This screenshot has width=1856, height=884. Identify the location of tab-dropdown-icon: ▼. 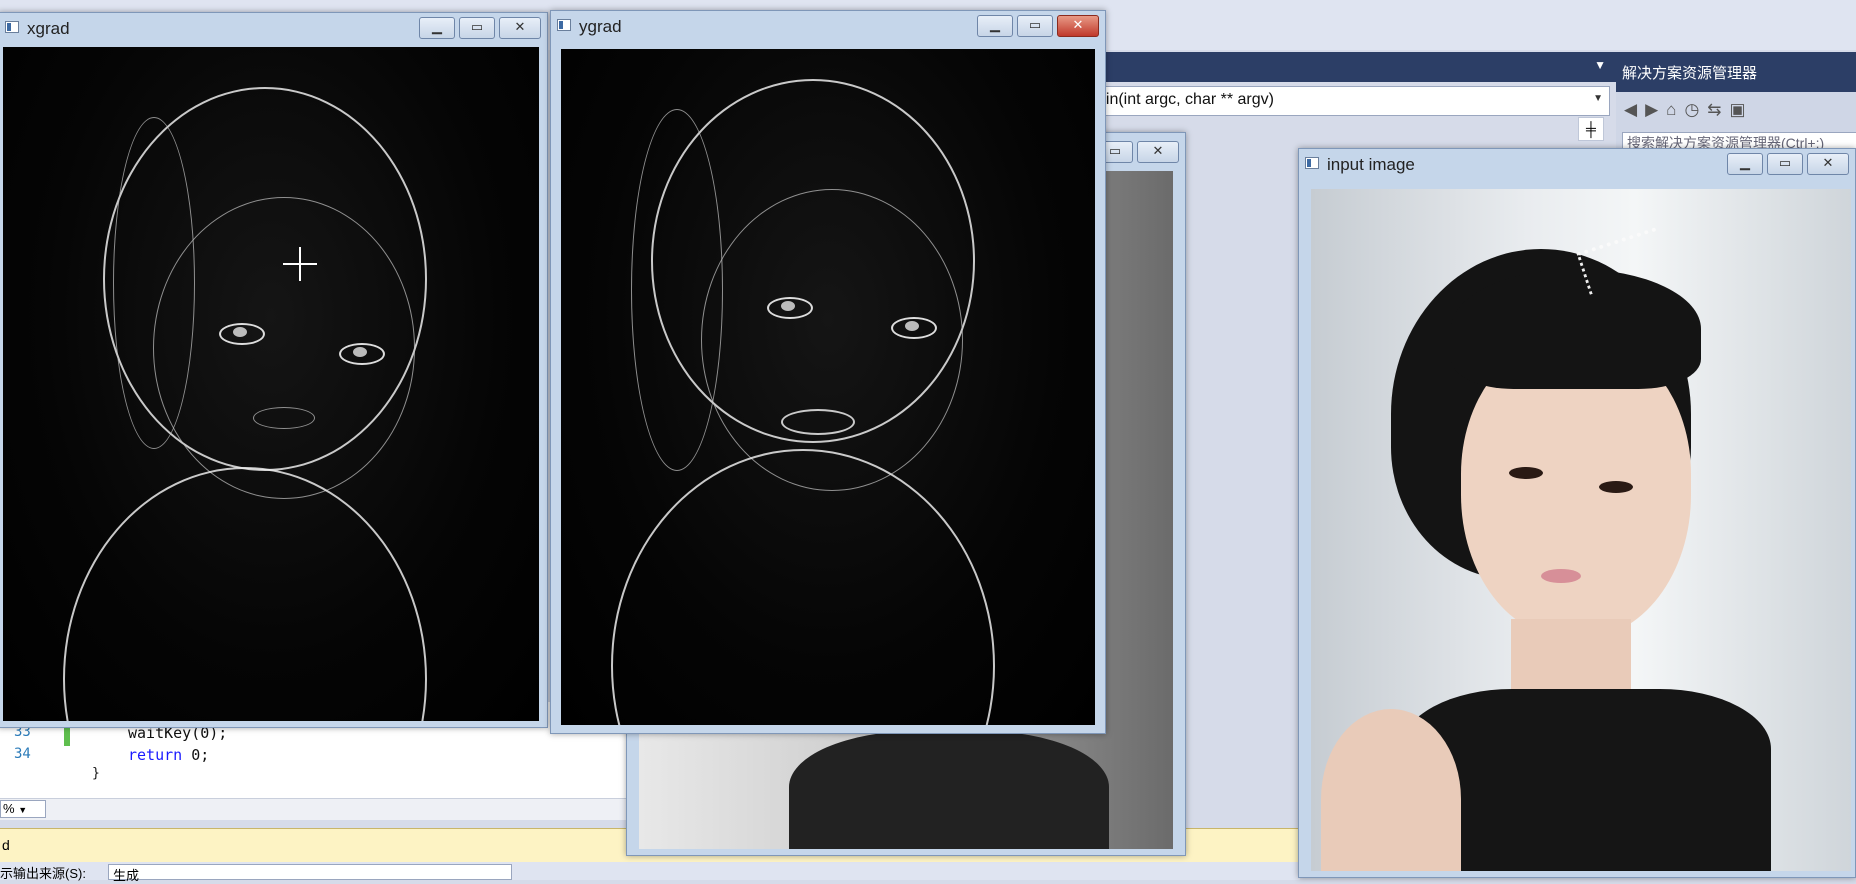
(1600, 65).